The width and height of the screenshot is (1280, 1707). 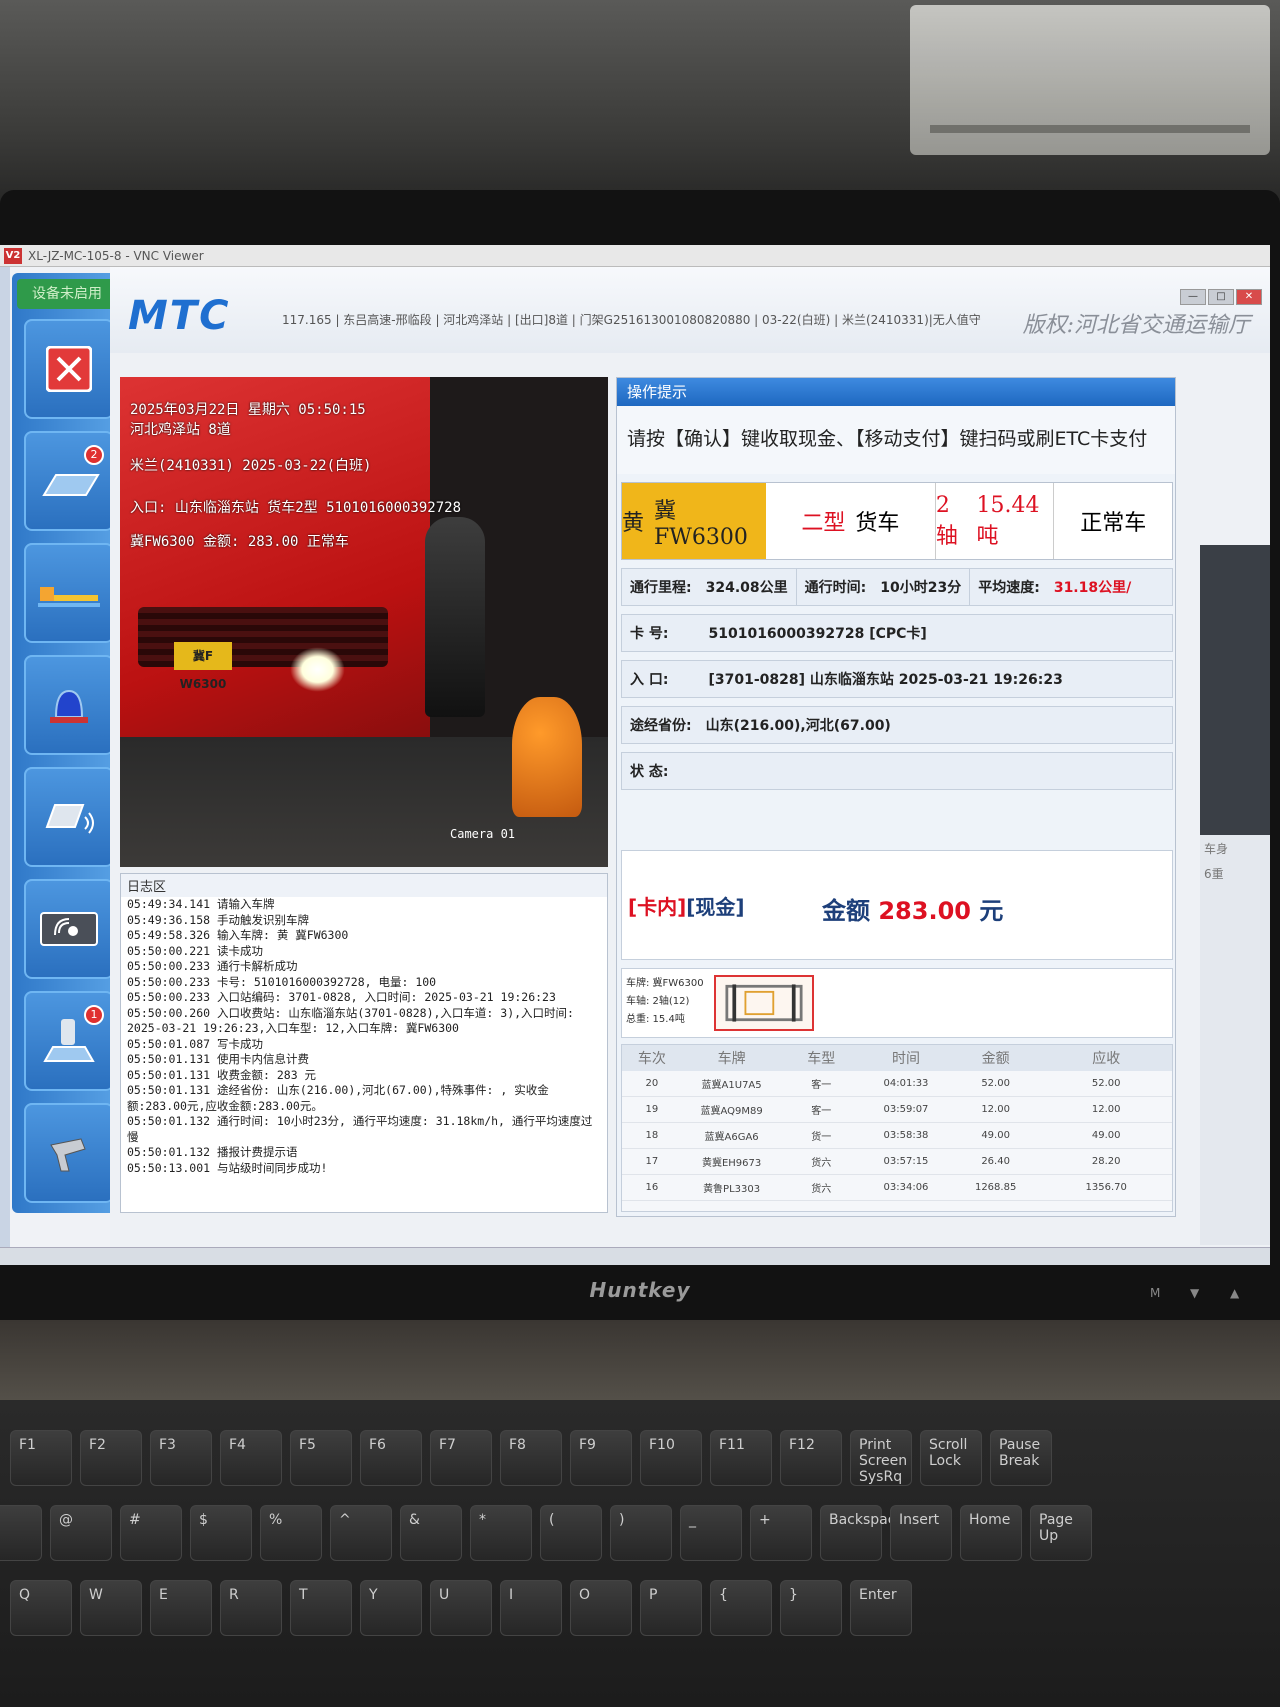 I want to click on card-reader-button: 2, so click(x=69, y=481).